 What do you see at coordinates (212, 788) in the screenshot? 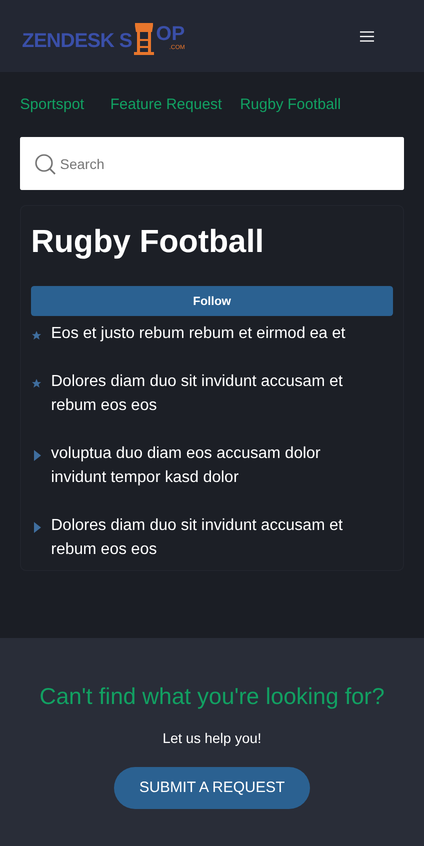
I see `submit-request-button: SUBMIT A REQUEST` at bounding box center [212, 788].